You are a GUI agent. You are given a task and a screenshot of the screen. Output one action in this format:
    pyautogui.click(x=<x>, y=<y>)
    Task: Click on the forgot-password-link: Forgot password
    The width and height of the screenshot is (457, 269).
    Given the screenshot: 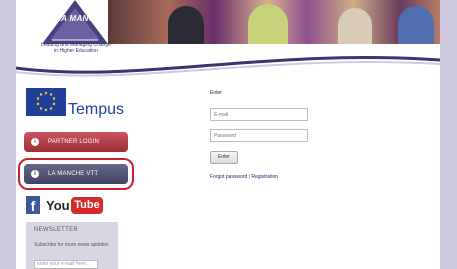 What is the action you would take?
    pyautogui.click(x=228, y=177)
    